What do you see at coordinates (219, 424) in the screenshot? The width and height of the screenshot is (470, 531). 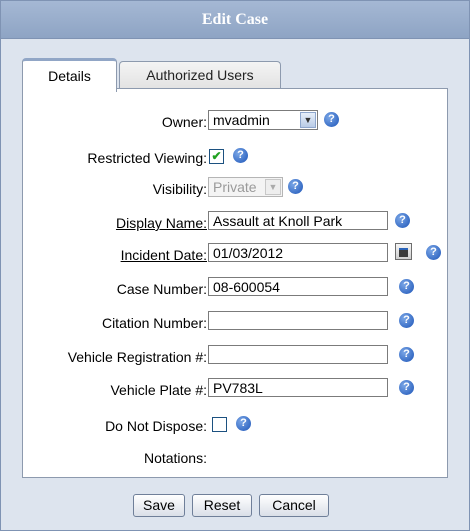 I see `do-not-dispose-checkbox` at bounding box center [219, 424].